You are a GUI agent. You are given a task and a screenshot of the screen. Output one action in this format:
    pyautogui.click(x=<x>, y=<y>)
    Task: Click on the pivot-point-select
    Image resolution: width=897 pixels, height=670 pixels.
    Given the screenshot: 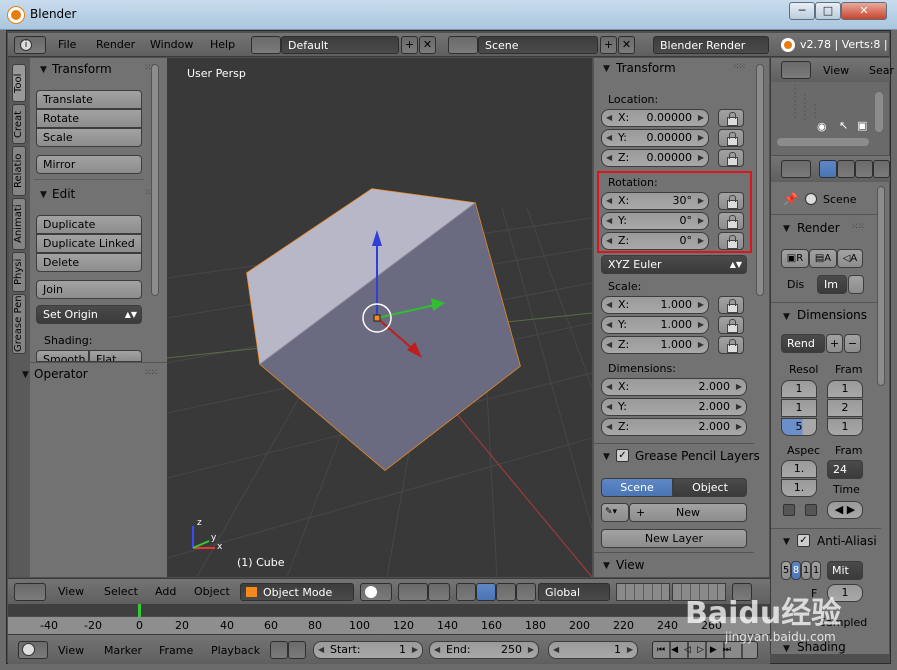 What is the action you would take?
    pyautogui.click(x=413, y=592)
    